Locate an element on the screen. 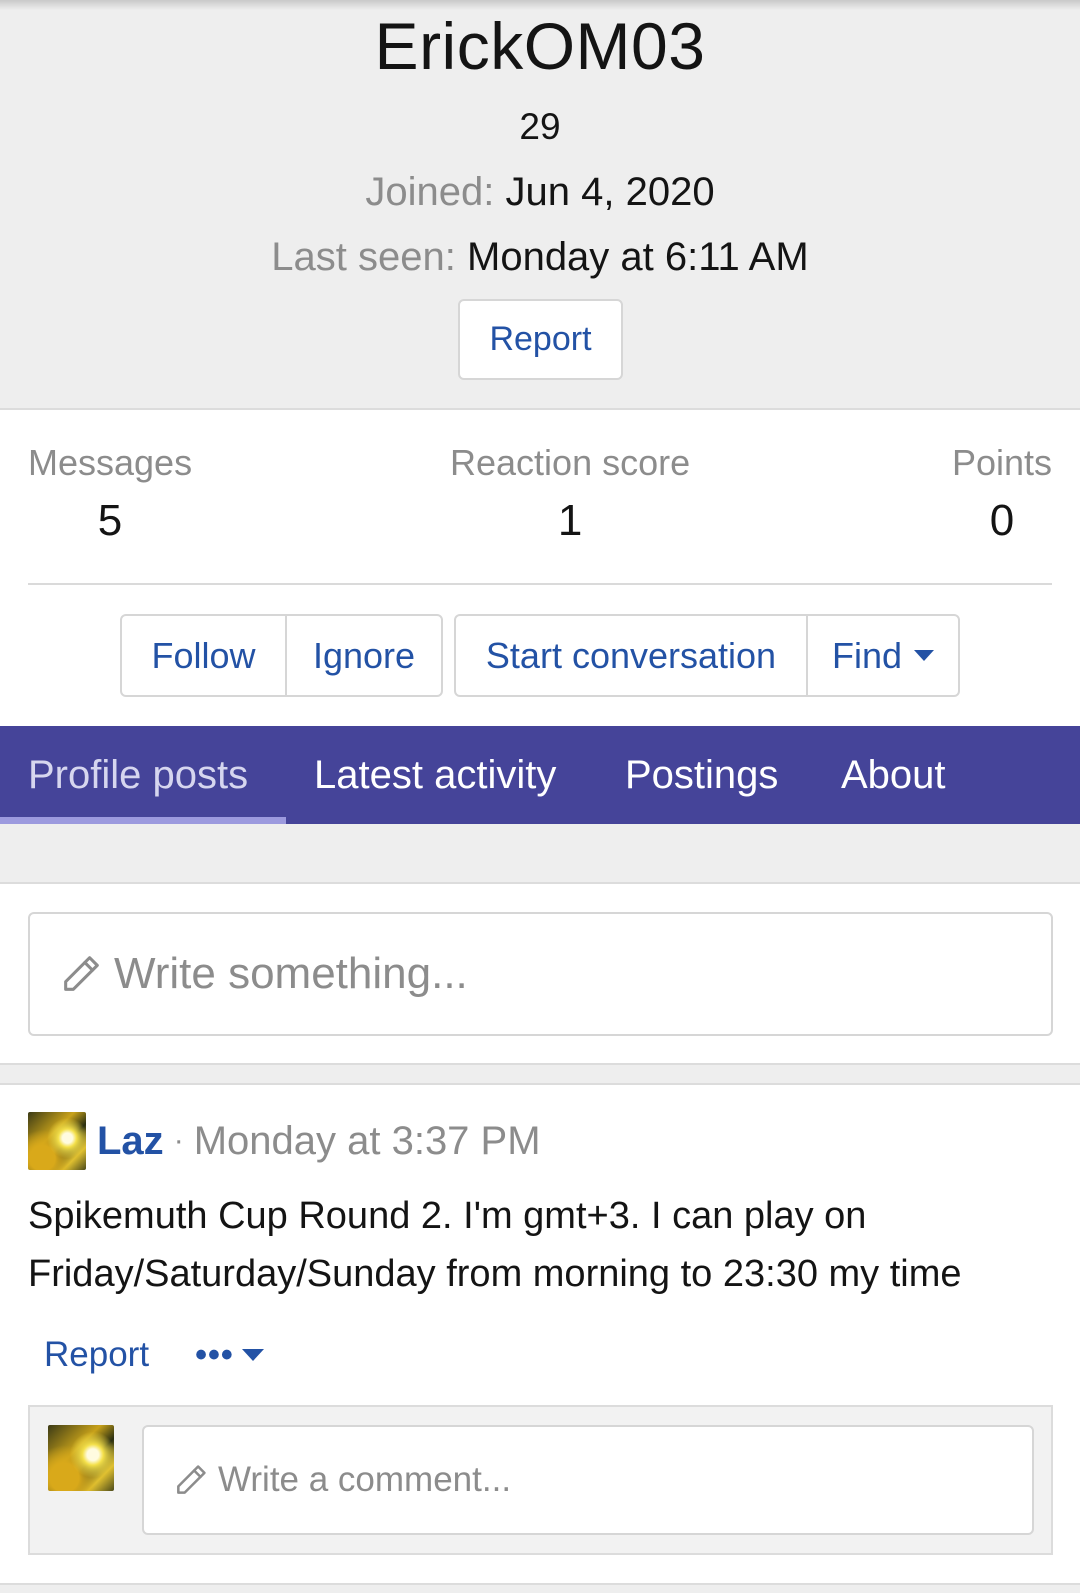  follow-ignore-group: Follow Ignore is located at coordinates (281, 655).